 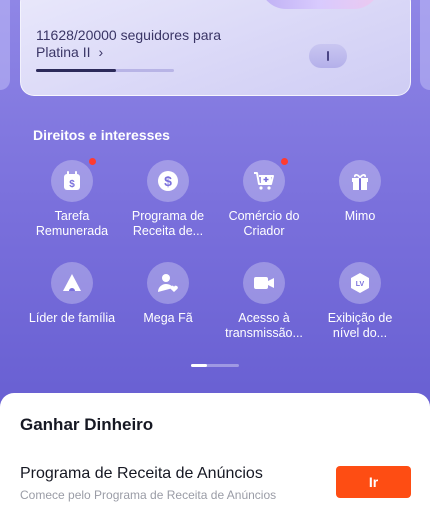 I want to click on cart-plus-icon, so click(x=265, y=180).